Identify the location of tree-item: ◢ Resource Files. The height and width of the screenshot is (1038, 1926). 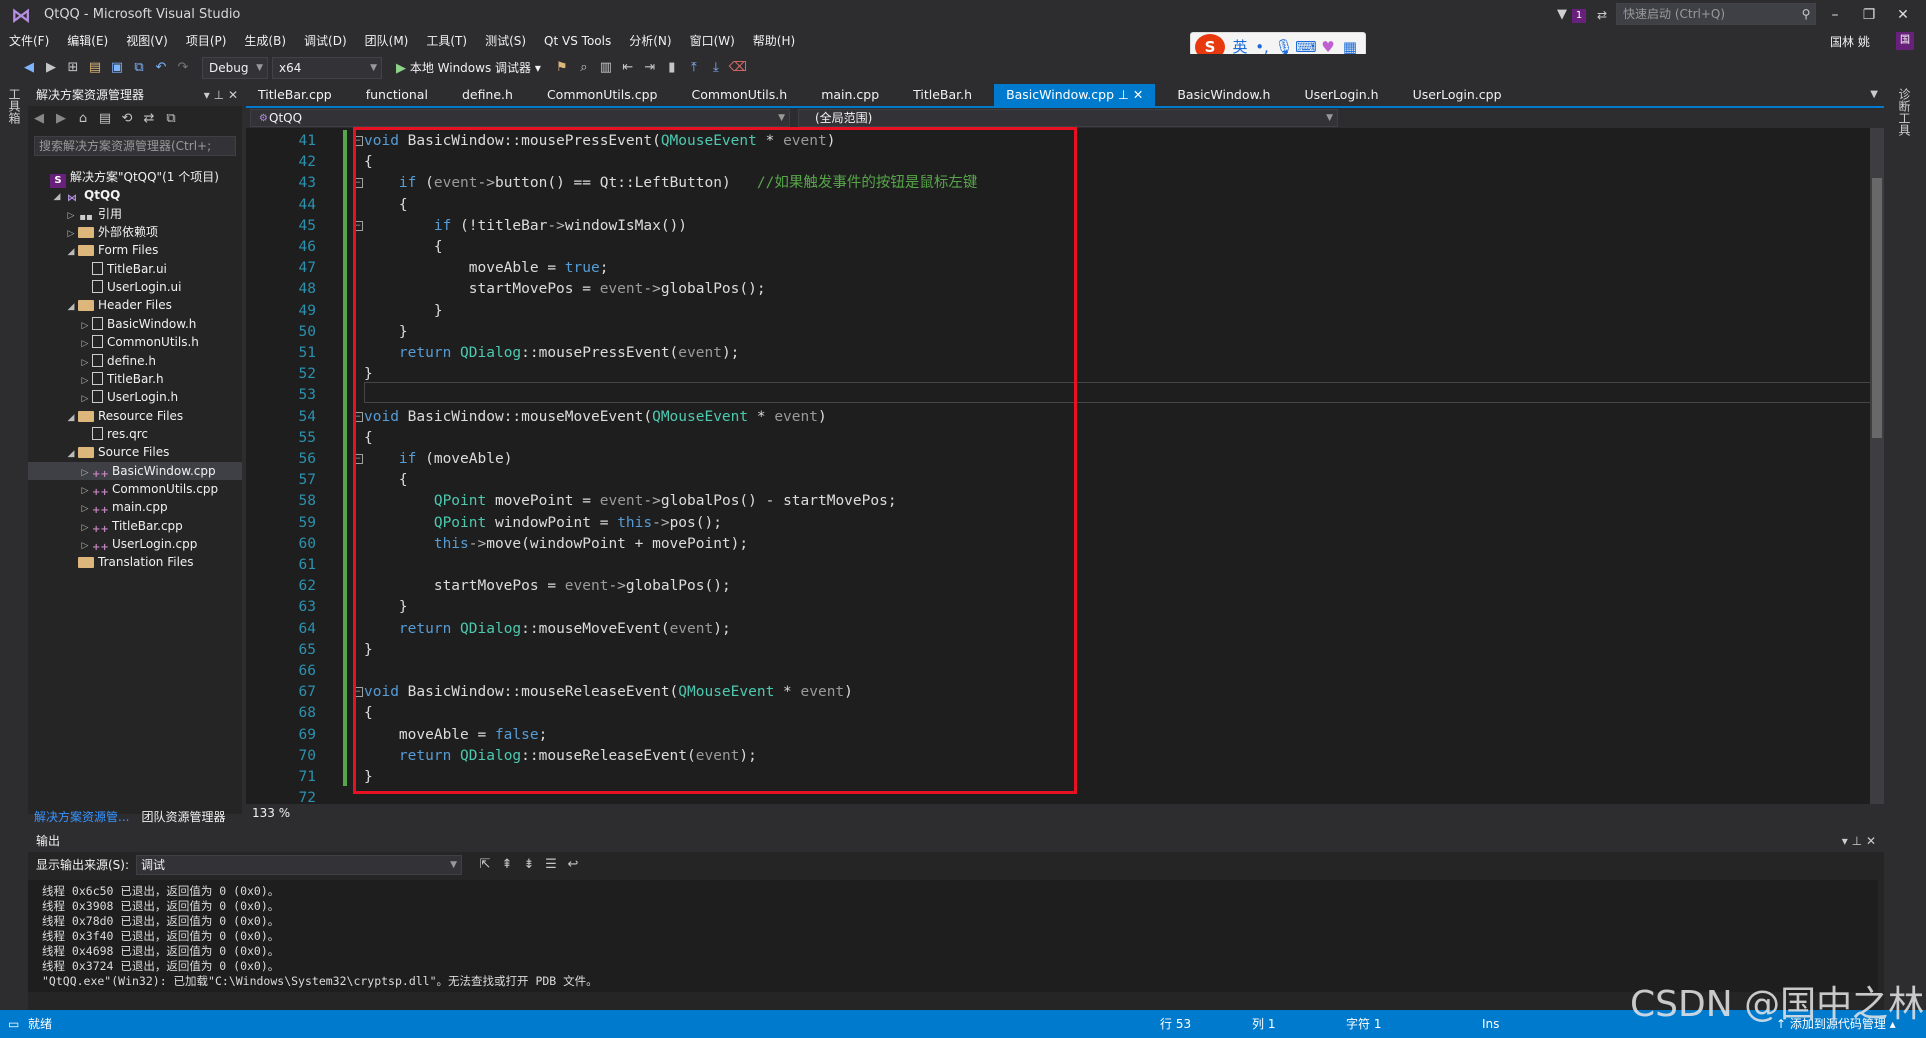
(135, 416).